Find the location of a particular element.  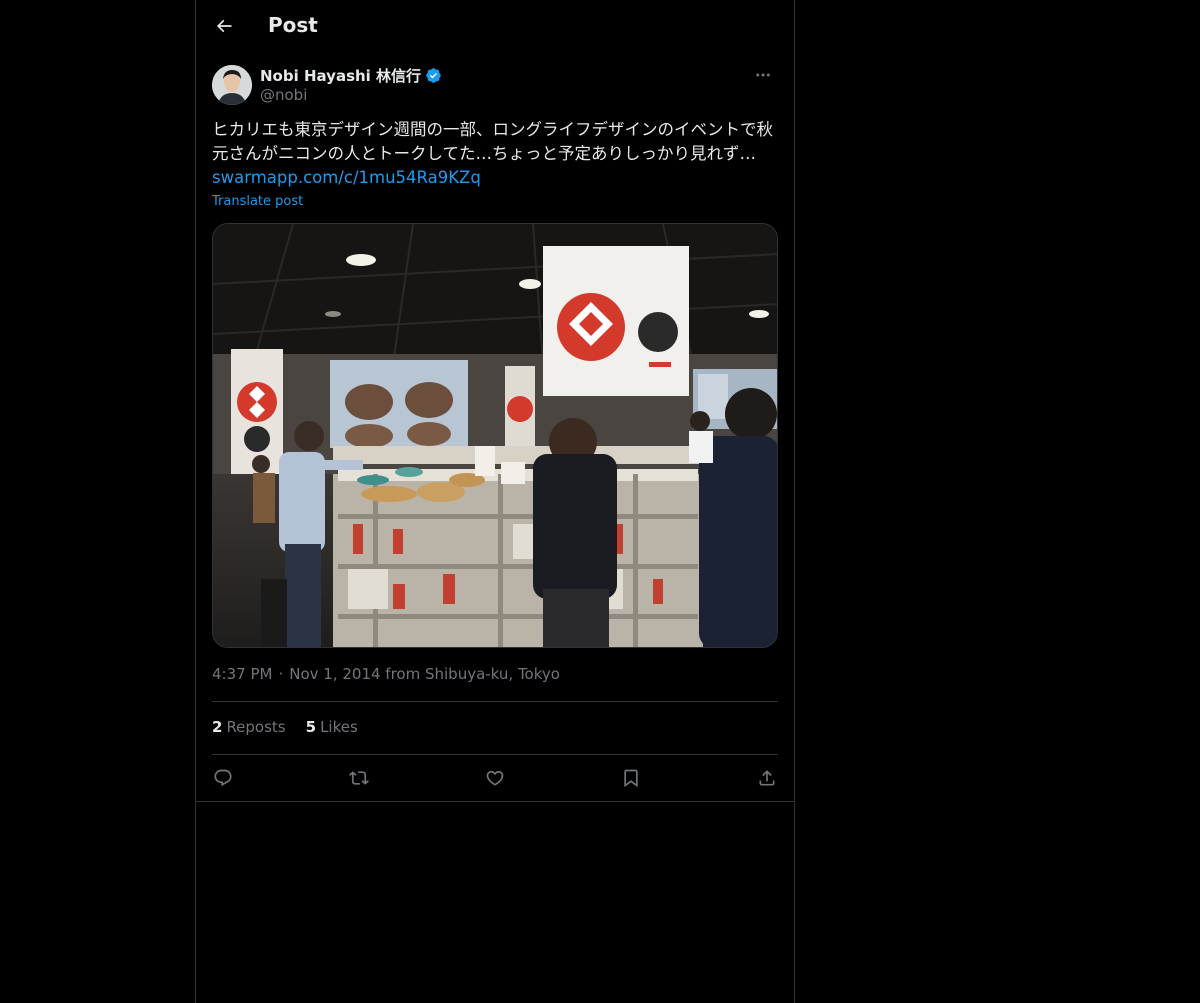

author-display-name: Nobi Hayashi 林信行 is located at coordinates (340, 75).